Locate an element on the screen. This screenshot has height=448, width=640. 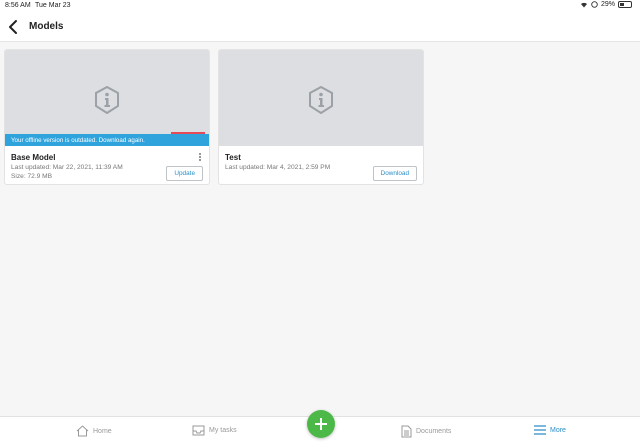
model-name: Test is located at coordinates (233, 157).